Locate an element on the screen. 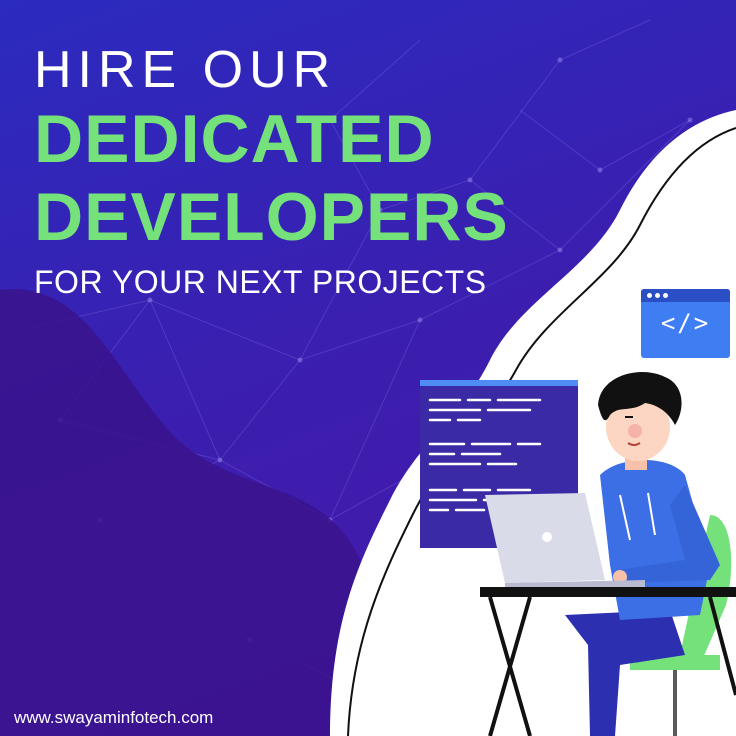  headline-line3: DEVELOPERS is located at coordinates (271, 217).